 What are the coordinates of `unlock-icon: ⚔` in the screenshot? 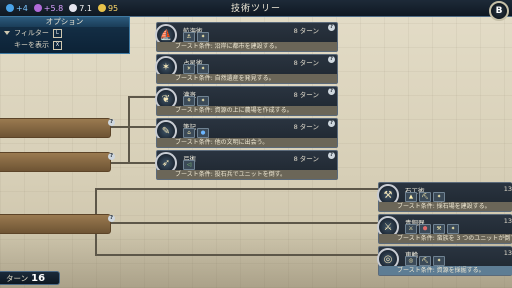 It's located at (411, 229).